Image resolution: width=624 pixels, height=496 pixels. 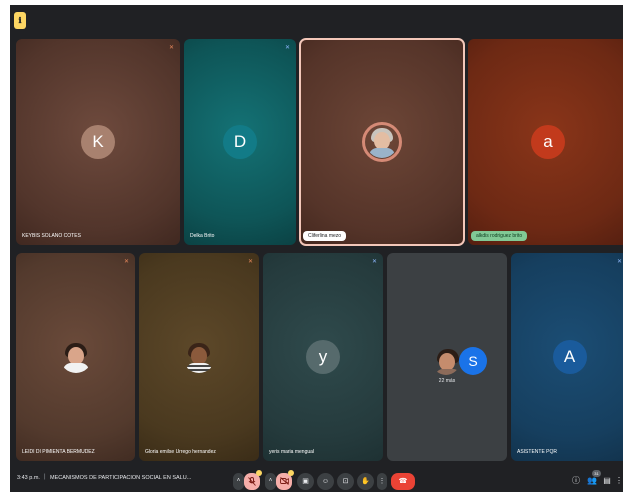 What do you see at coordinates (28, 478) in the screenshot?
I see `meeting-clock: 3:43 p.m.` at bounding box center [28, 478].